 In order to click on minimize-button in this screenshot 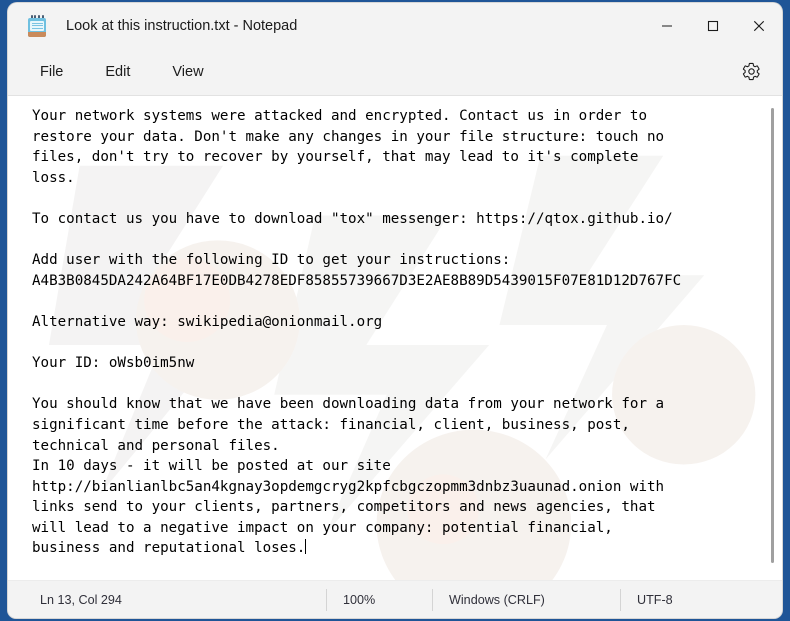, I will do `click(667, 25)`.